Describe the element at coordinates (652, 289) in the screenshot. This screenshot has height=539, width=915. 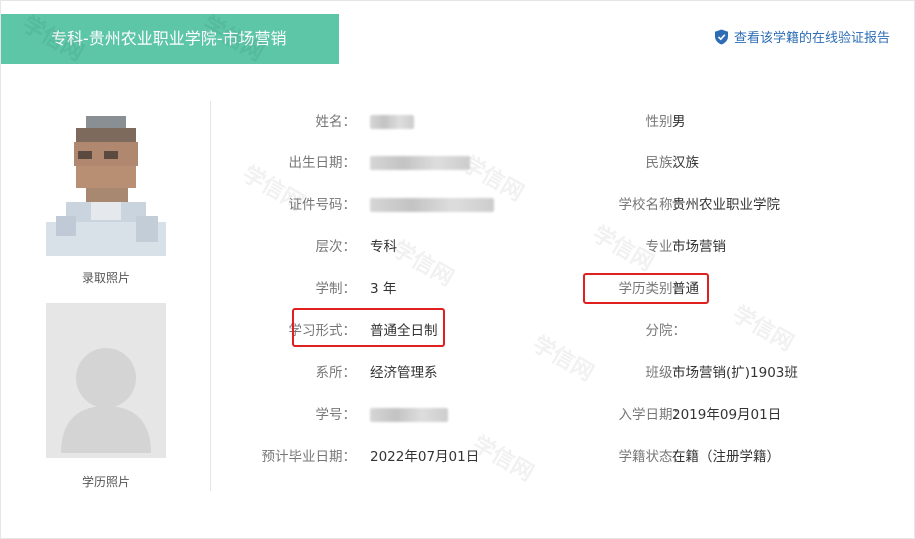
I see `field-label: 学历类别：` at that location.